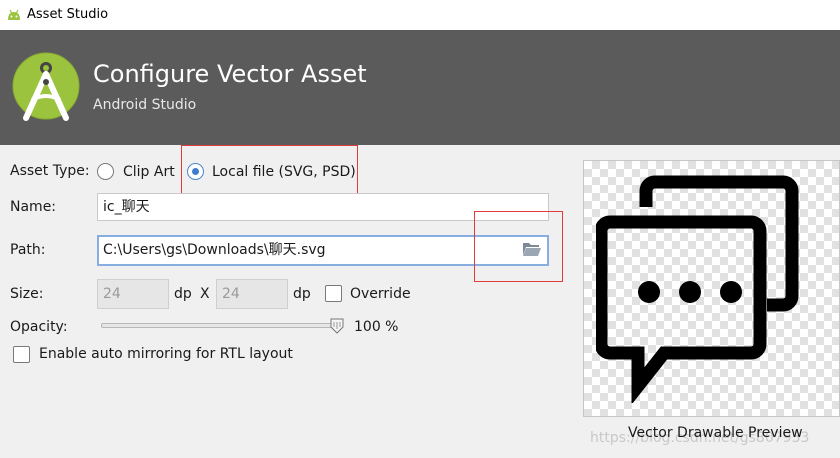  I want to click on rtl-mirroring-checkbox, so click(21, 354).